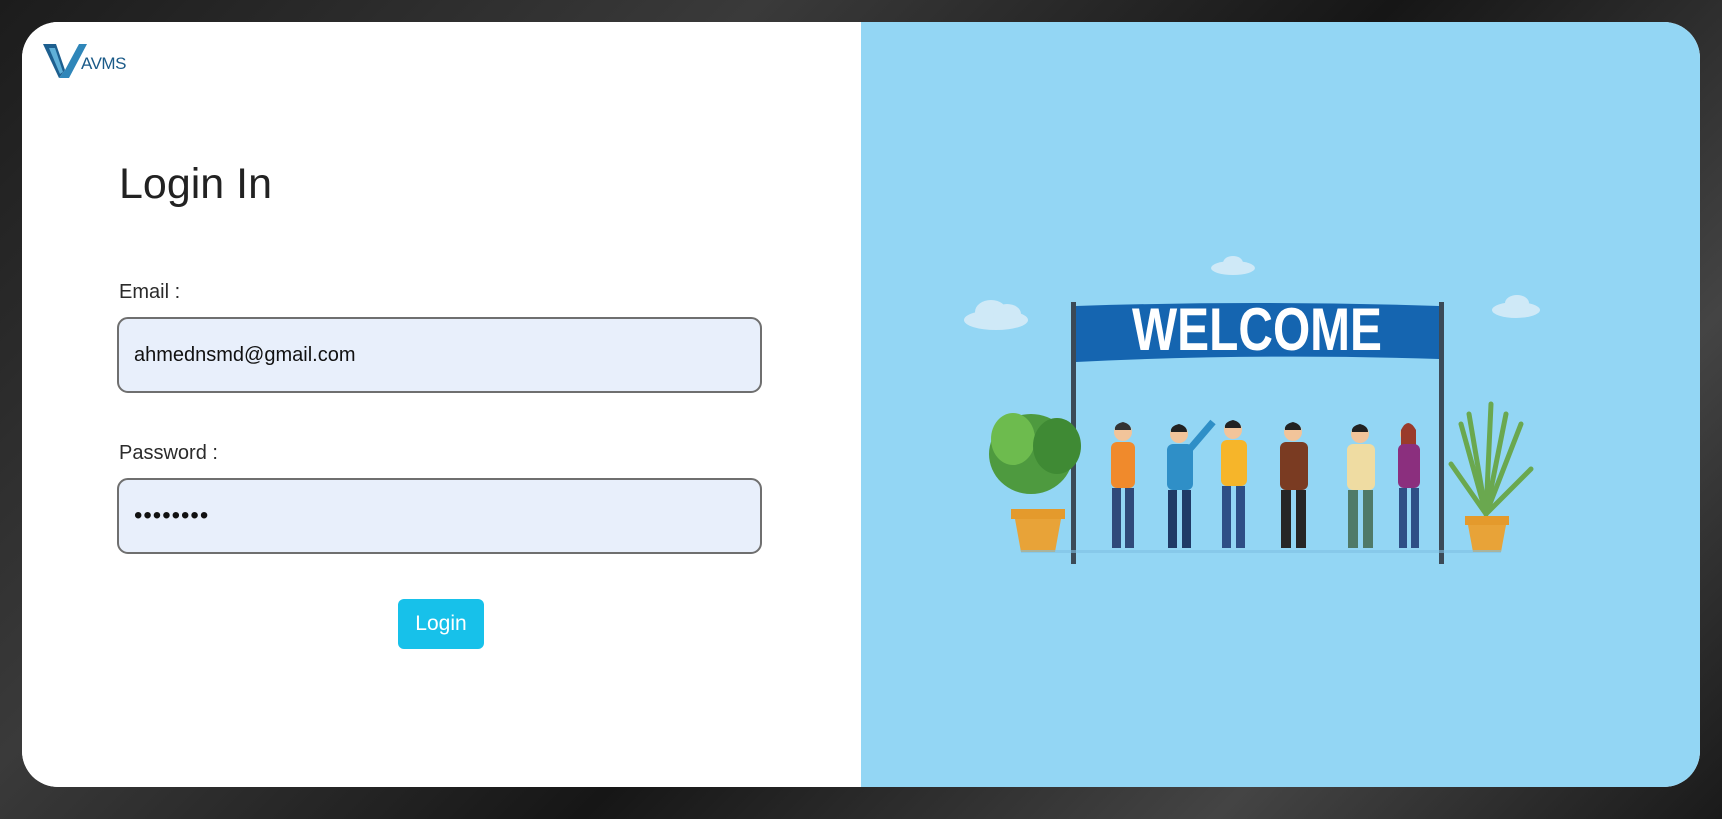 Image resolution: width=1722 pixels, height=819 pixels. Describe the element at coordinates (1234, 484) in the screenshot. I see `person-yellow-icon` at that location.